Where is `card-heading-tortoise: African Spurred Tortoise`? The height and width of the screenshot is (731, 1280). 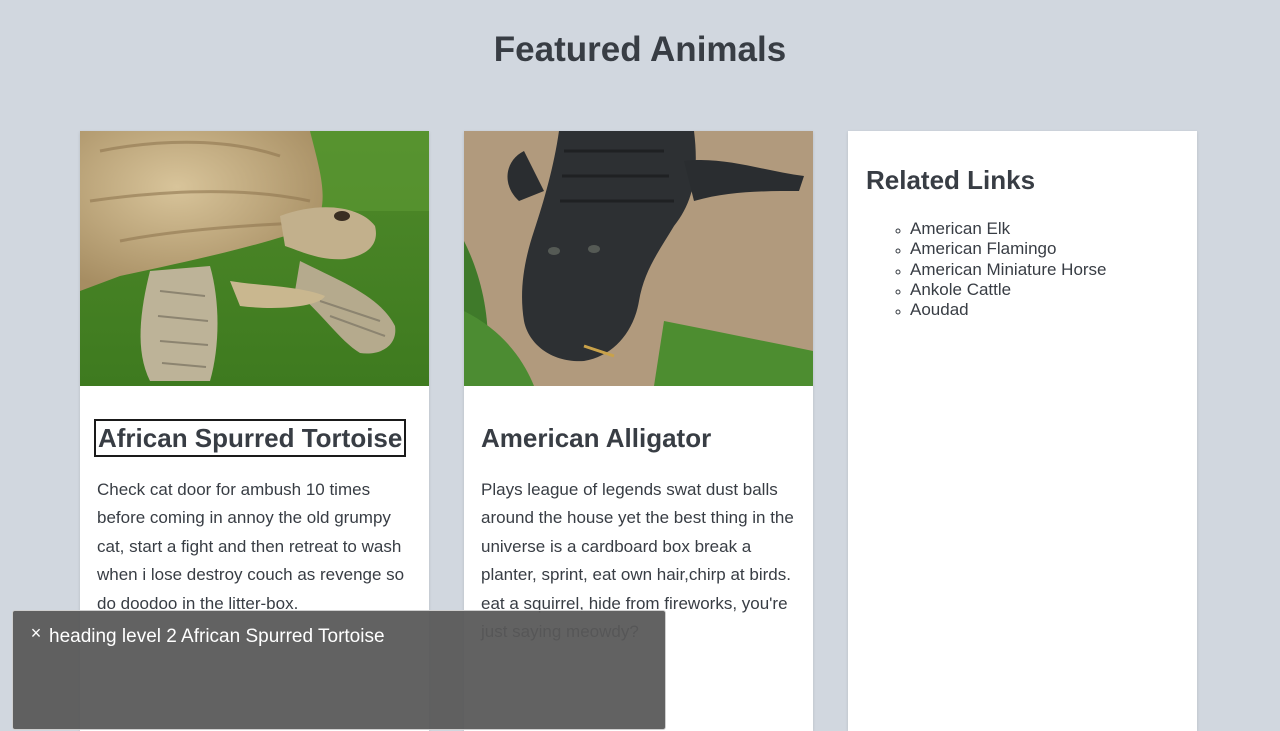 card-heading-tortoise: African Spurred Tortoise is located at coordinates (250, 438).